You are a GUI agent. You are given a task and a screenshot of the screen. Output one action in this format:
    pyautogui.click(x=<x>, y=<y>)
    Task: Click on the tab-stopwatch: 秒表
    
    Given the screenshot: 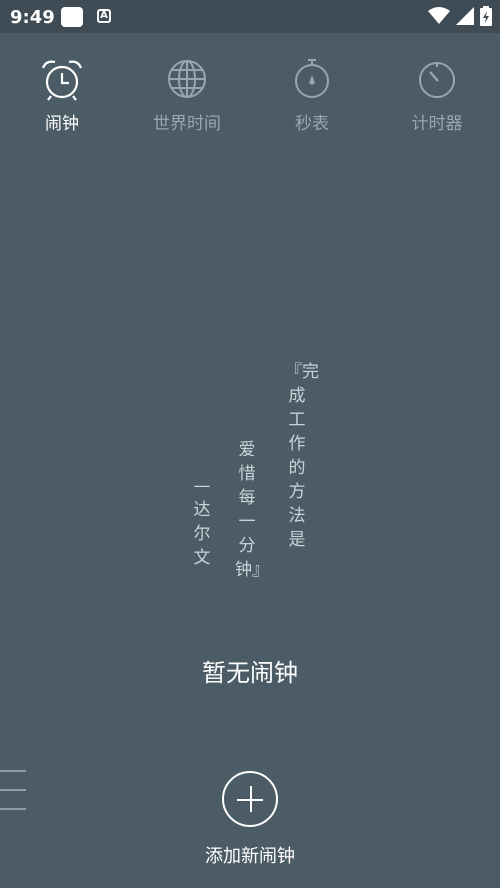 What is the action you would take?
    pyautogui.click(x=312, y=95)
    